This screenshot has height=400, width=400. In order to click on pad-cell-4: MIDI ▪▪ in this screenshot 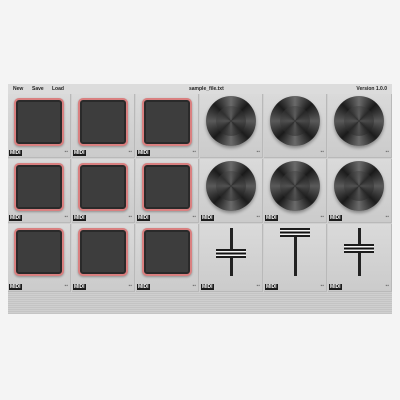, I will do `click(39, 191)`.